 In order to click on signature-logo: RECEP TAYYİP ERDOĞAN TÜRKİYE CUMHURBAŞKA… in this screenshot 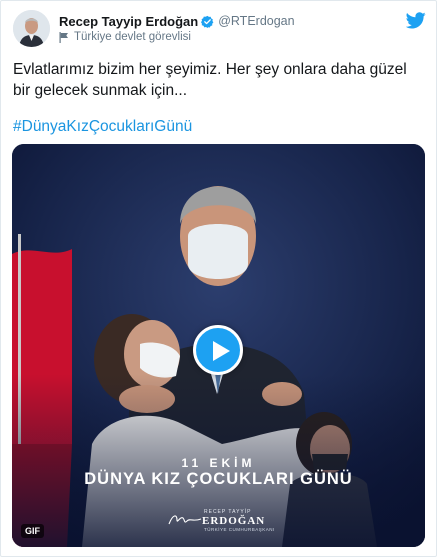, I will do `click(223, 520)`.